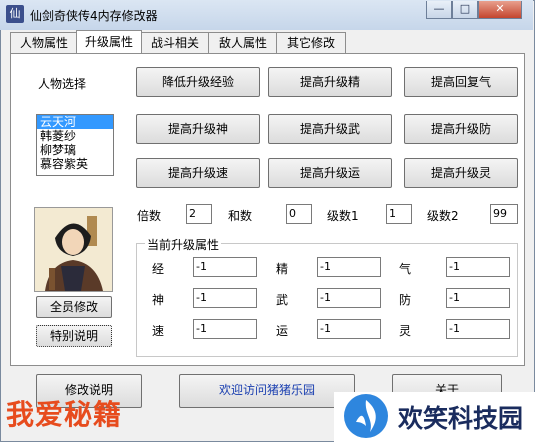  I want to click on tab-upgrade-attrs: 升级属性, so click(109, 41).